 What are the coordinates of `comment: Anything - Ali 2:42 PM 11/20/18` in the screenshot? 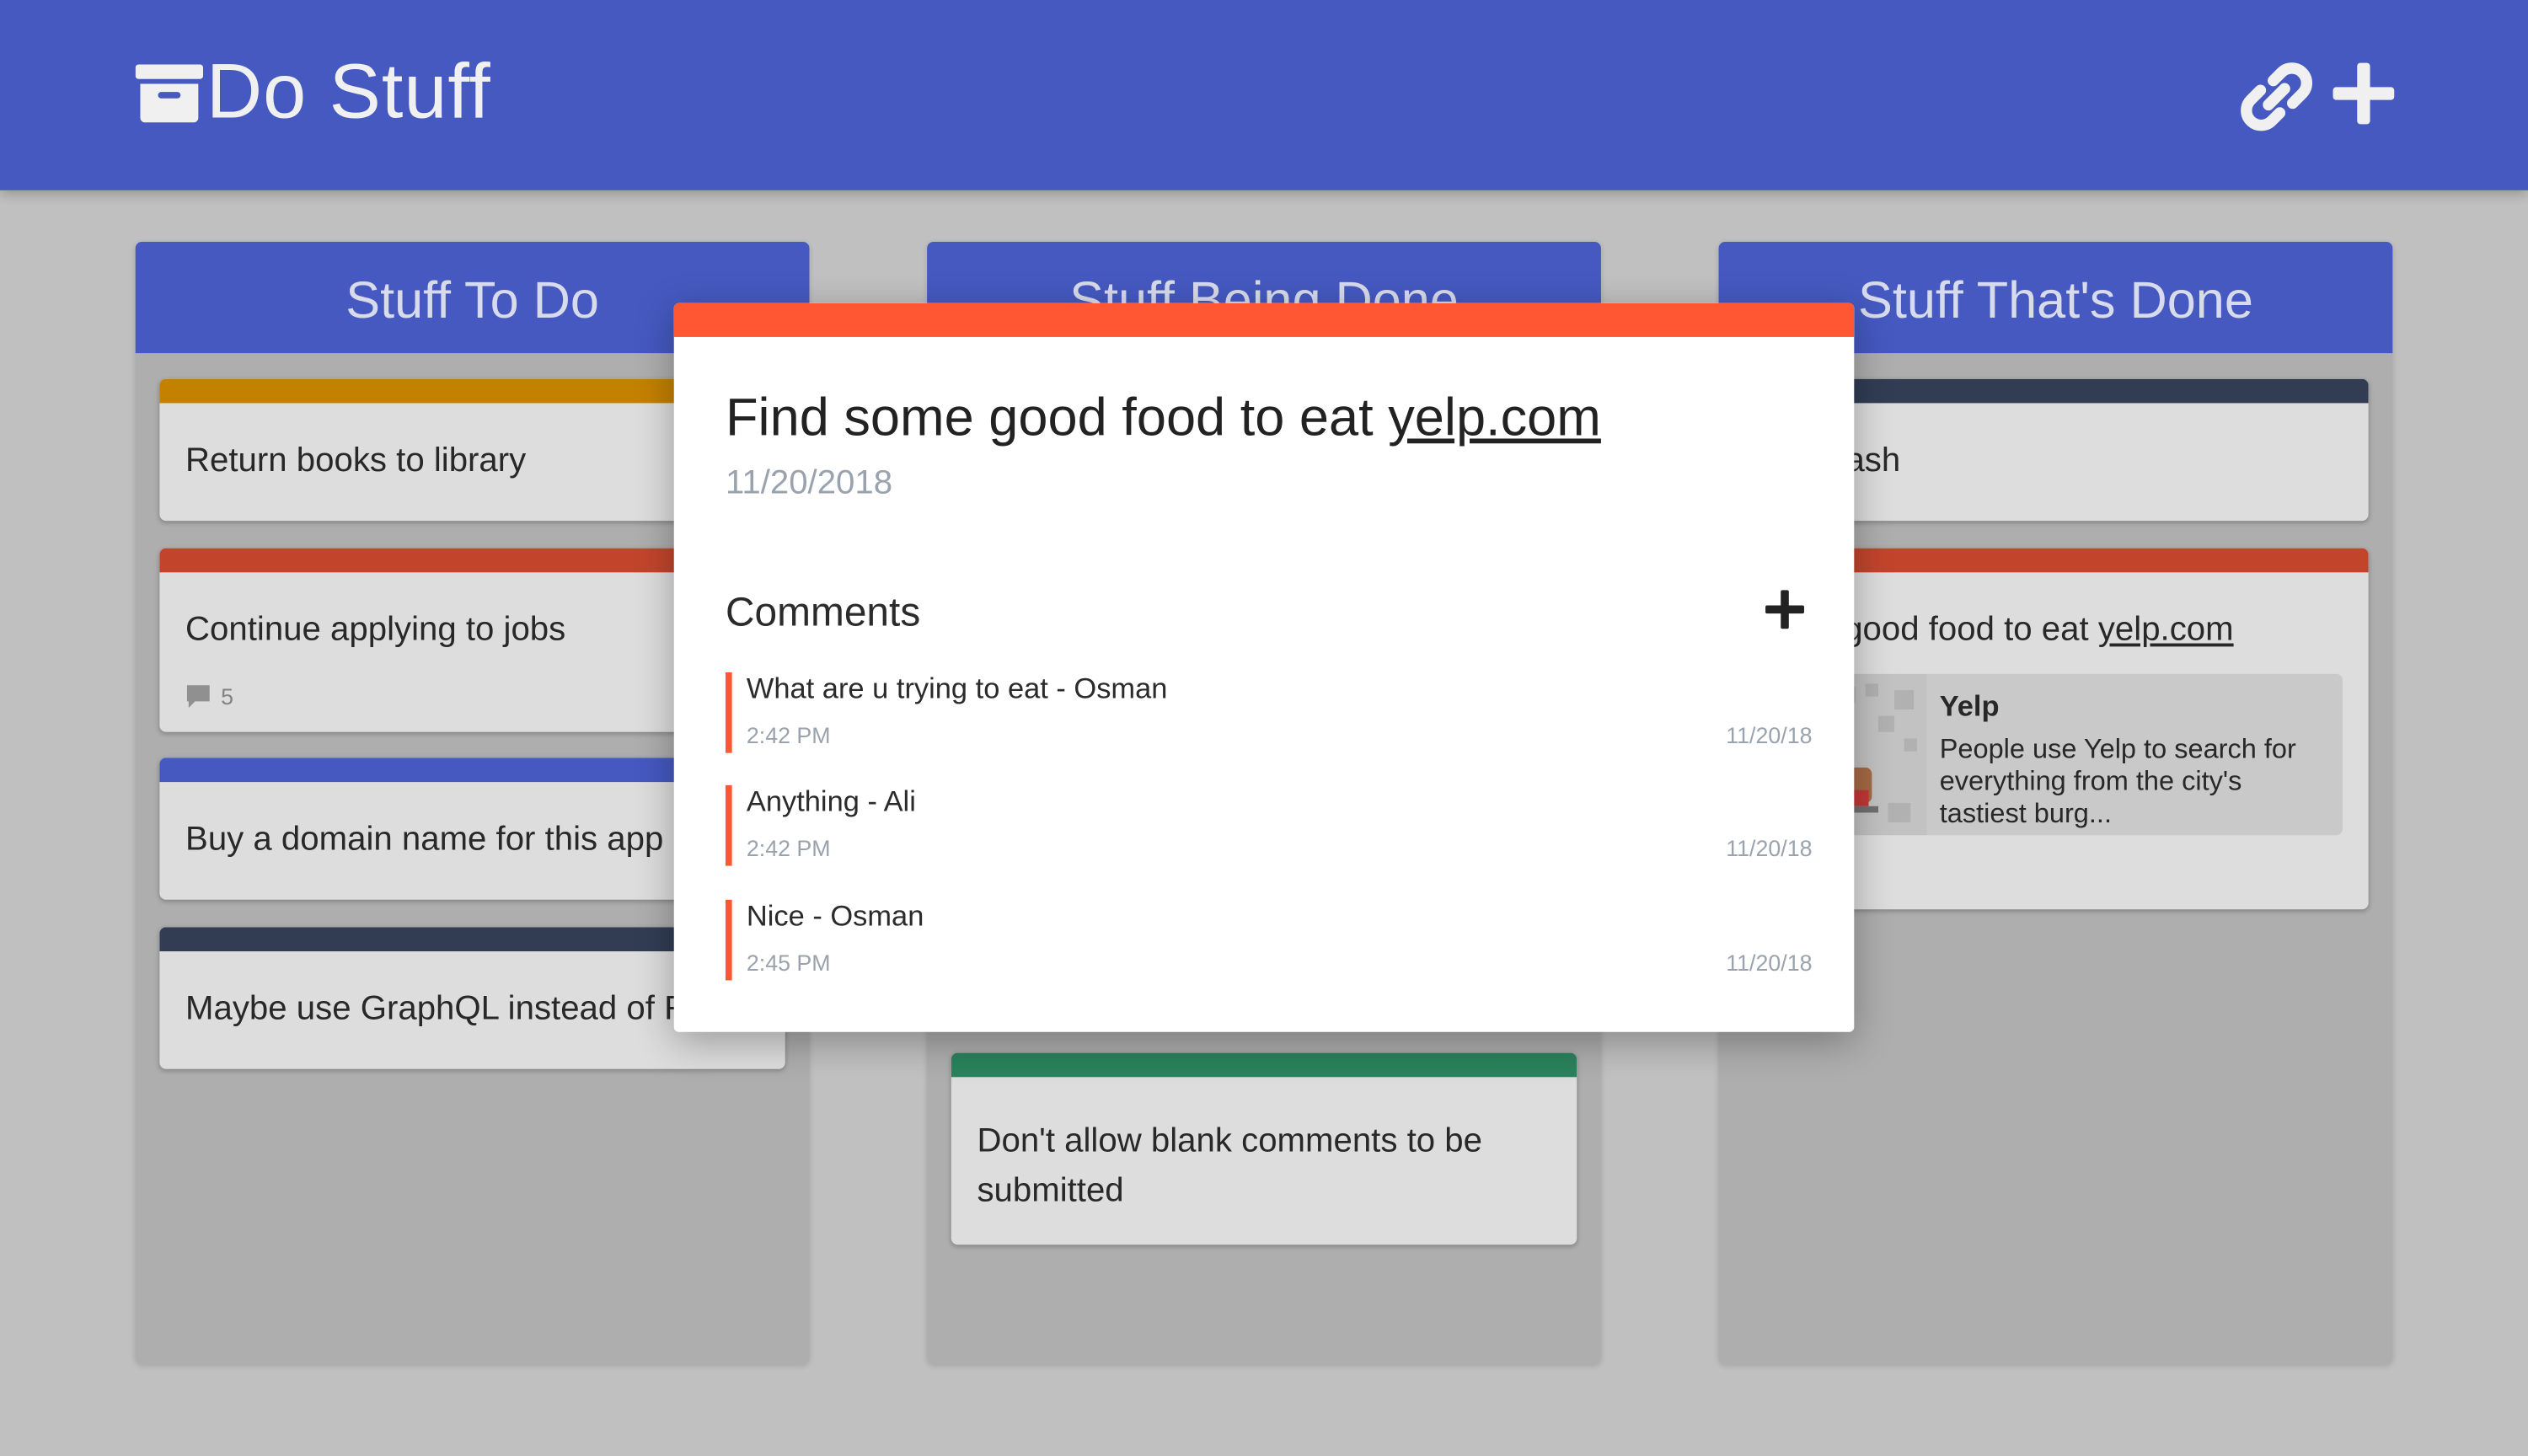 It's located at (1269, 825).